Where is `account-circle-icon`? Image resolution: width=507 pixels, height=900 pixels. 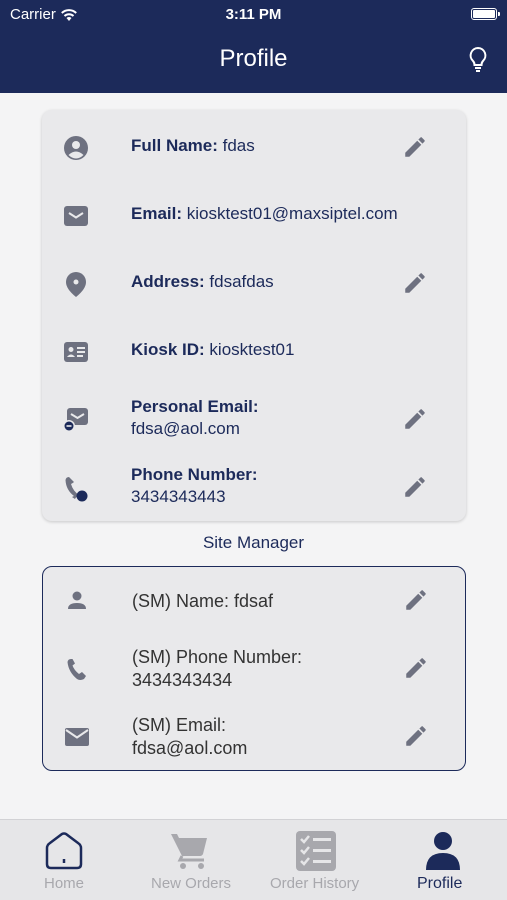
account-circle-icon is located at coordinates (76, 148).